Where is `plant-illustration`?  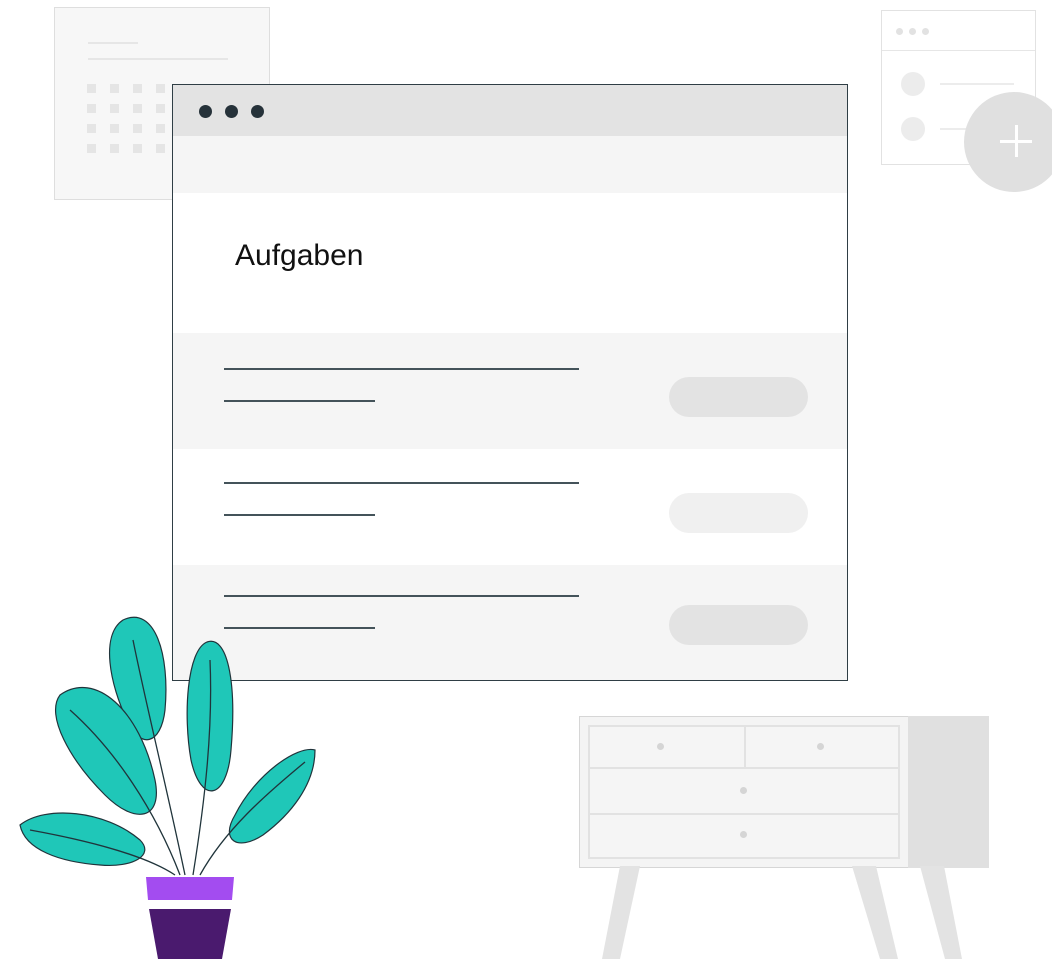 plant-illustration is located at coordinates (167, 787).